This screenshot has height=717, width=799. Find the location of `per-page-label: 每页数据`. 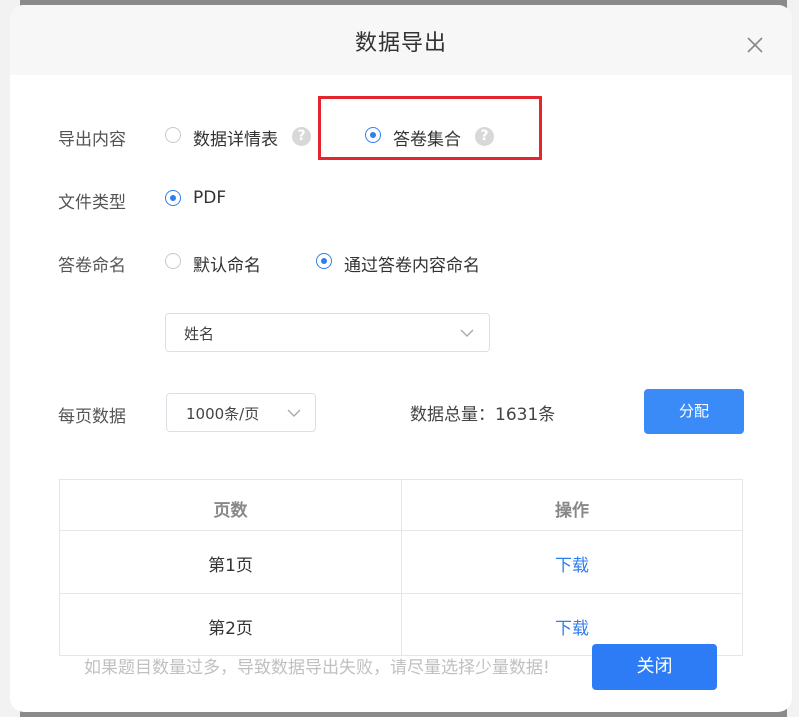

per-page-label: 每页数据 is located at coordinates (92, 417).